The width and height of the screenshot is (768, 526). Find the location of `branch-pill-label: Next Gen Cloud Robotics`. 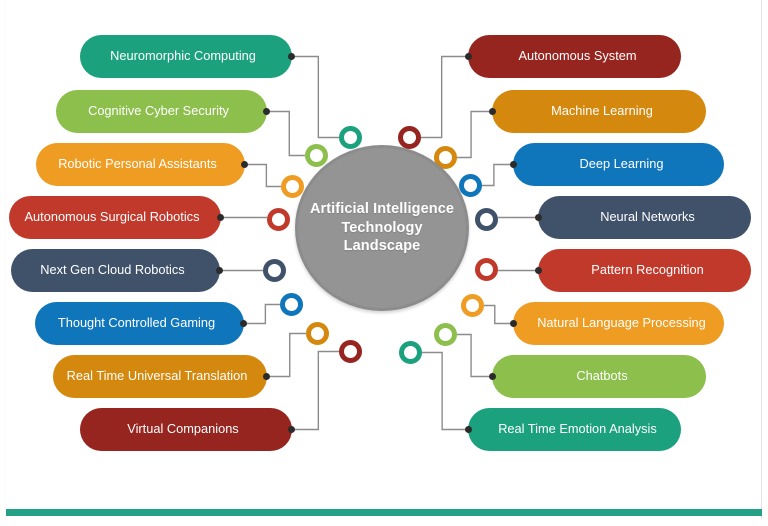

branch-pill-label: Next Gen Cloud Robotics is located at coordinates (112, 270).